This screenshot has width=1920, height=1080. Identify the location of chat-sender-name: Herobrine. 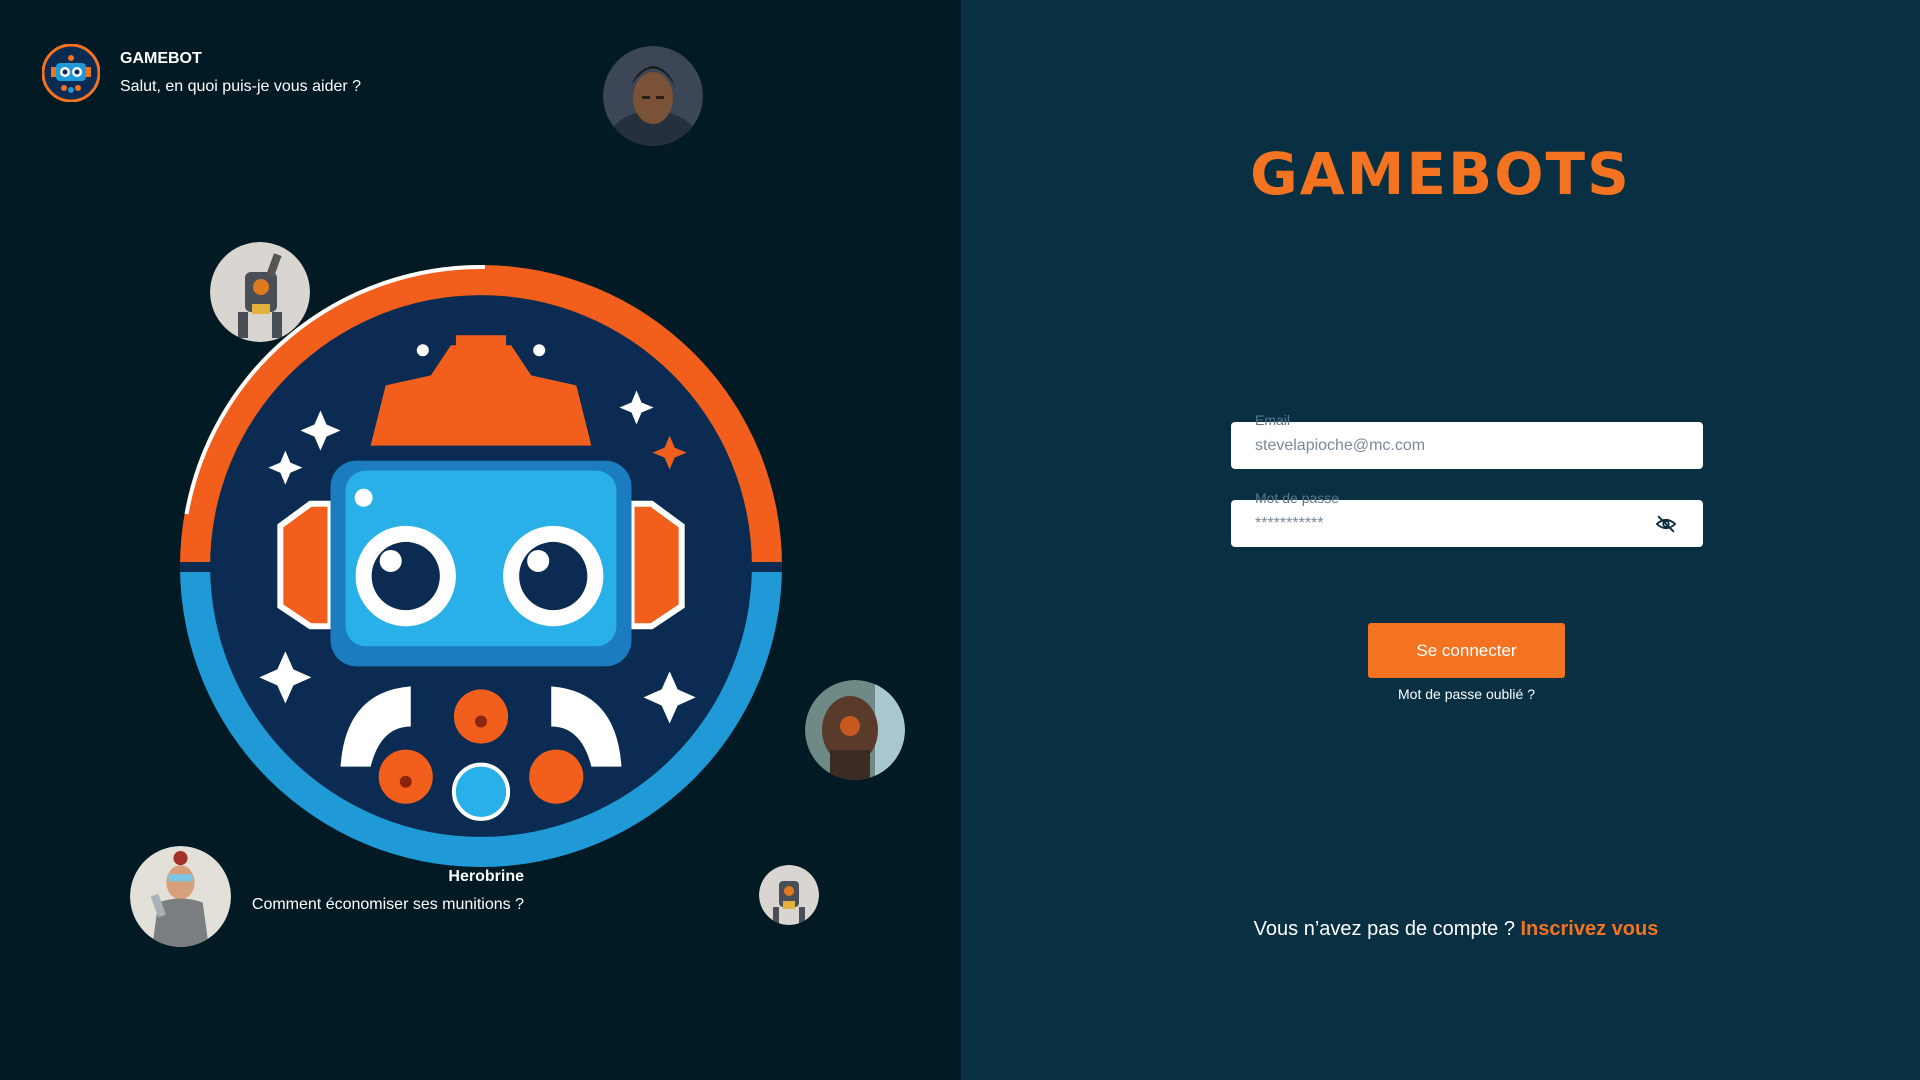
(486, 876).